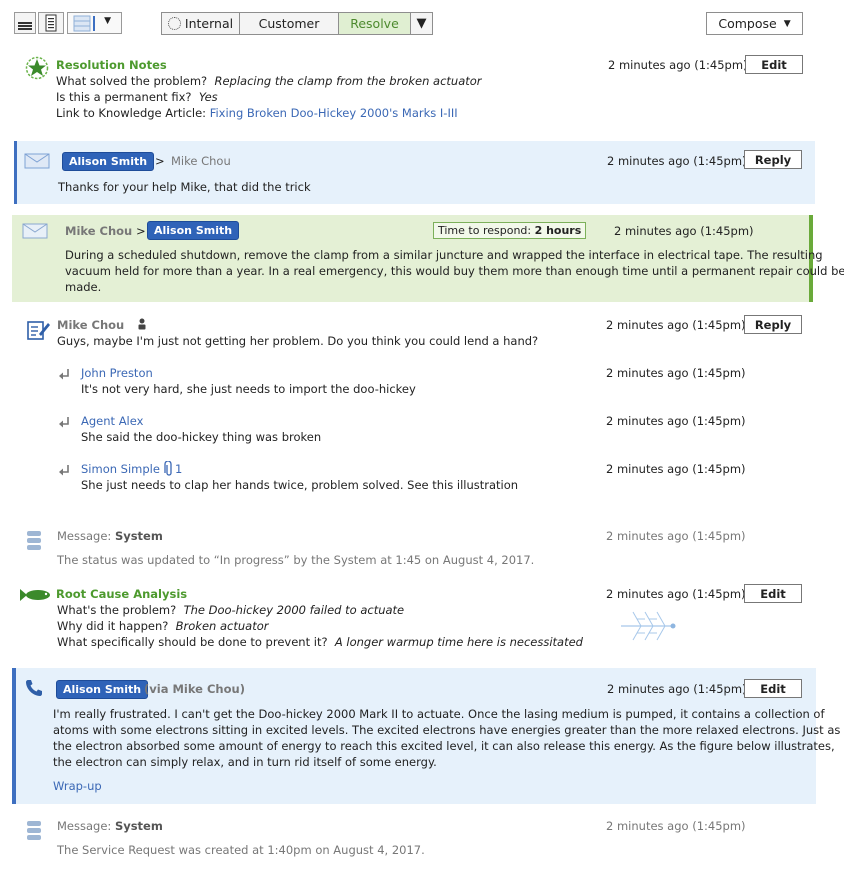 Image resolution: width=844 pixels, height=884 pixels. I want to click on filter-more-dropdown: ▼, so click(421, 23).